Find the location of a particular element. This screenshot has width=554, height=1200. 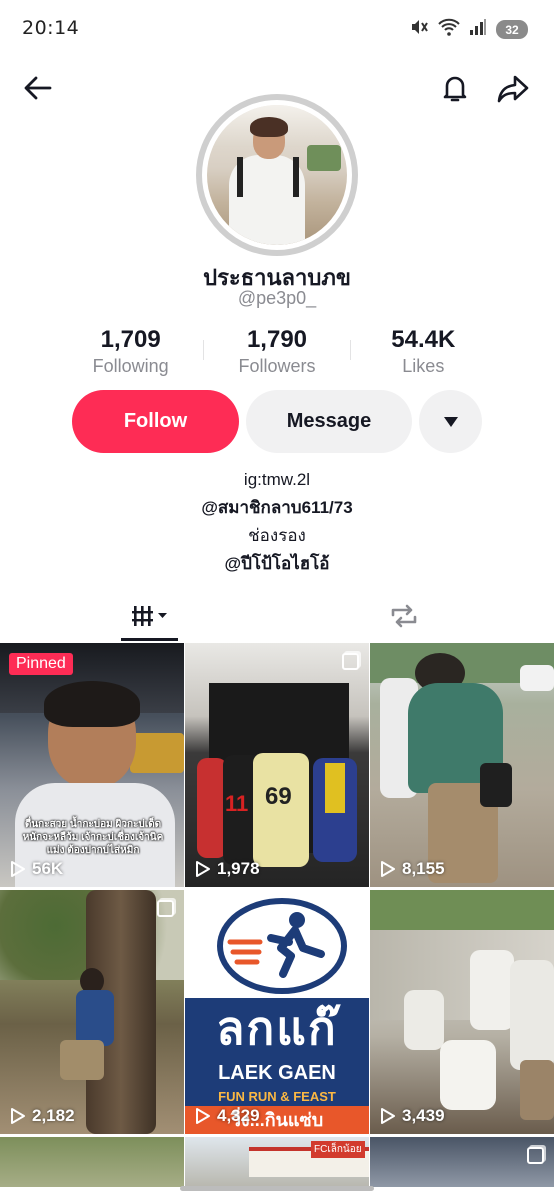

active-tab-indicator is located at coordinates (149, 639).